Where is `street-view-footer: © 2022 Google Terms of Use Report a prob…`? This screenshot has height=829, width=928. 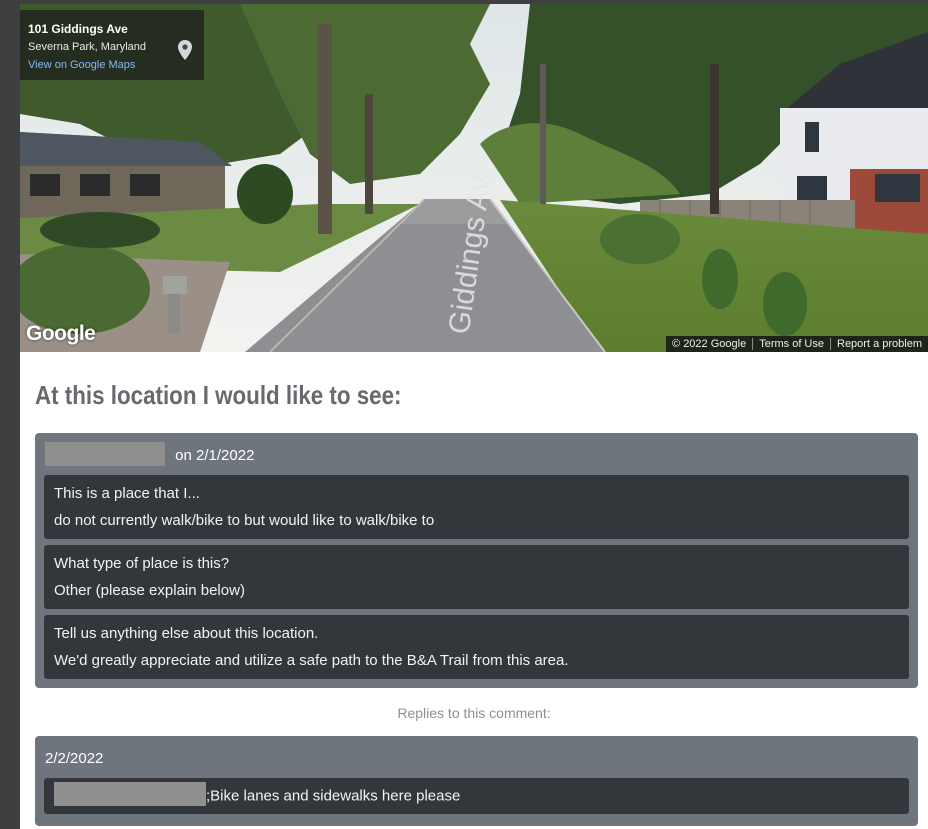 street-view-footer: © 2022 Google Terms of Use Report a prob… is located at coordinates (797, 344).